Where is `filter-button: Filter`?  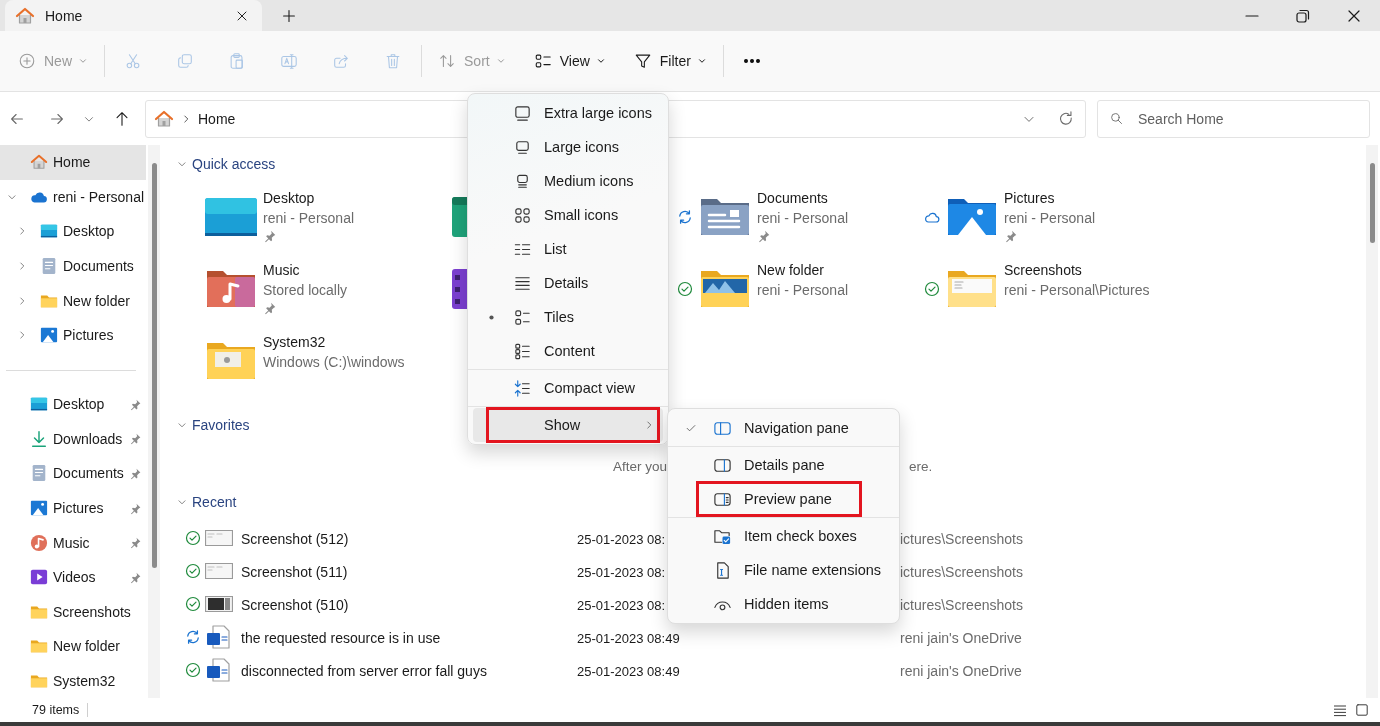
filter-button: Filter is located at coordinates (670, 61).